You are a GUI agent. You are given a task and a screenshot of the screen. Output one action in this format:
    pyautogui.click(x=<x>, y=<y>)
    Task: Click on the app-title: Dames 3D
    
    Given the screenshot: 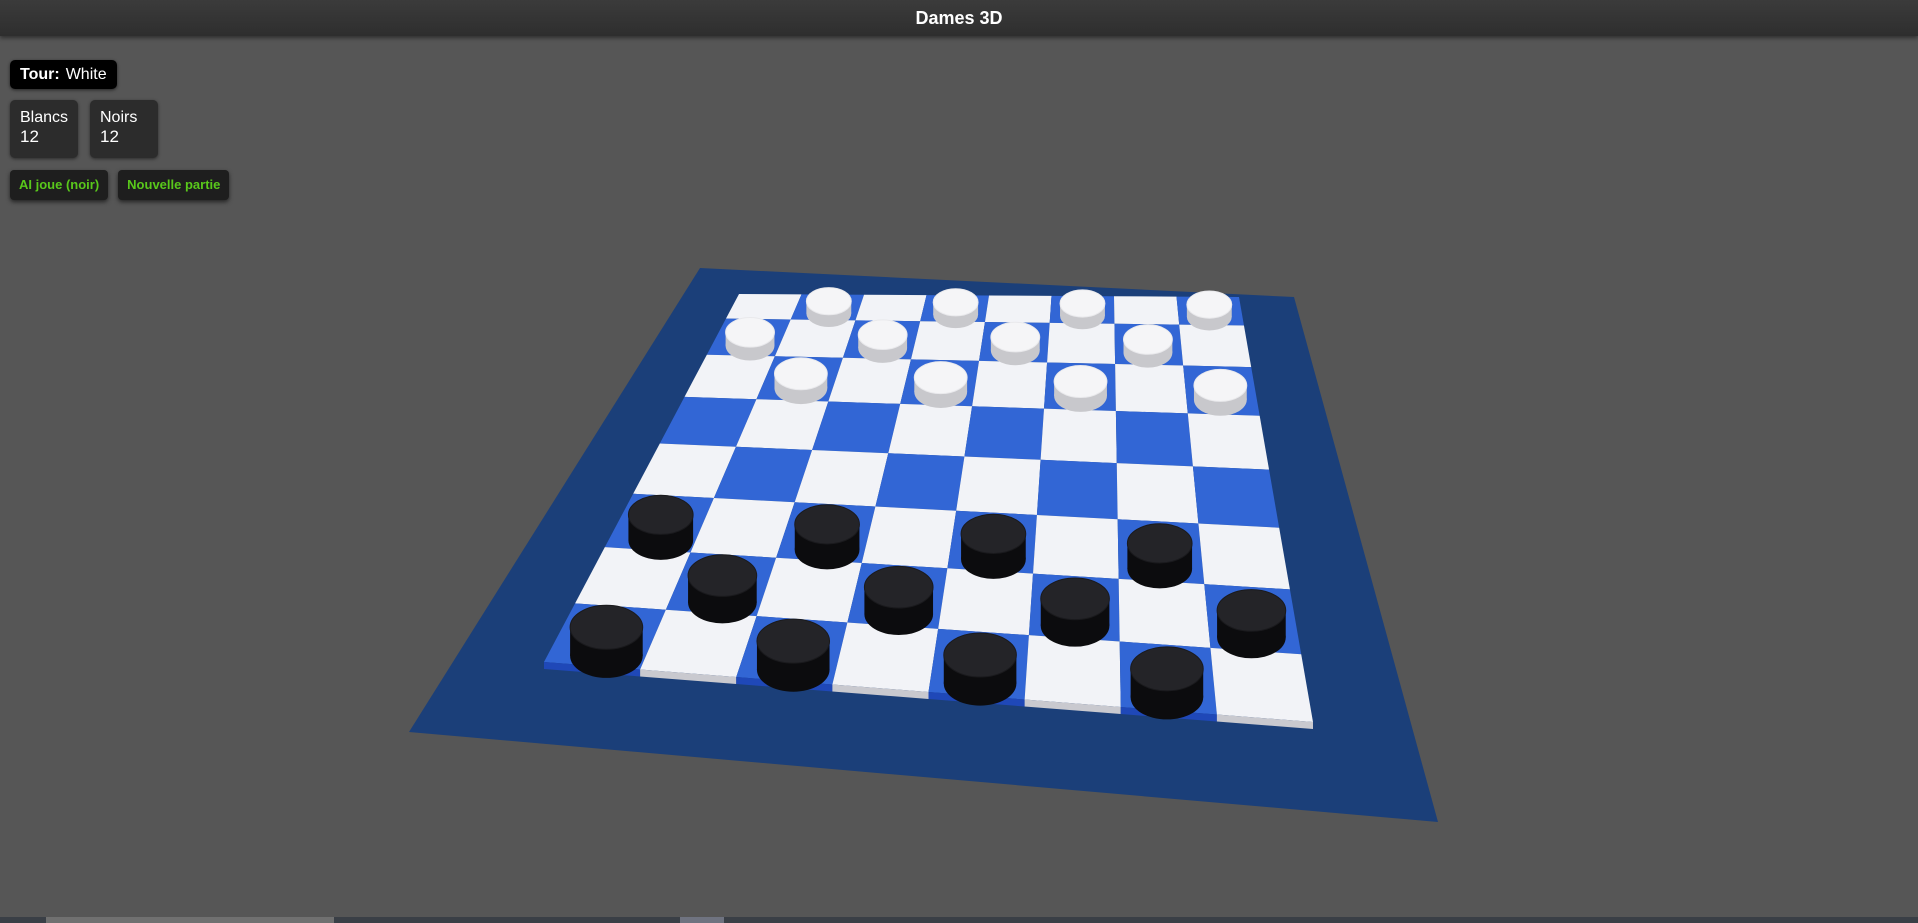 What is the action you would take?
    pyautogui.click(x=959, y=18)
    